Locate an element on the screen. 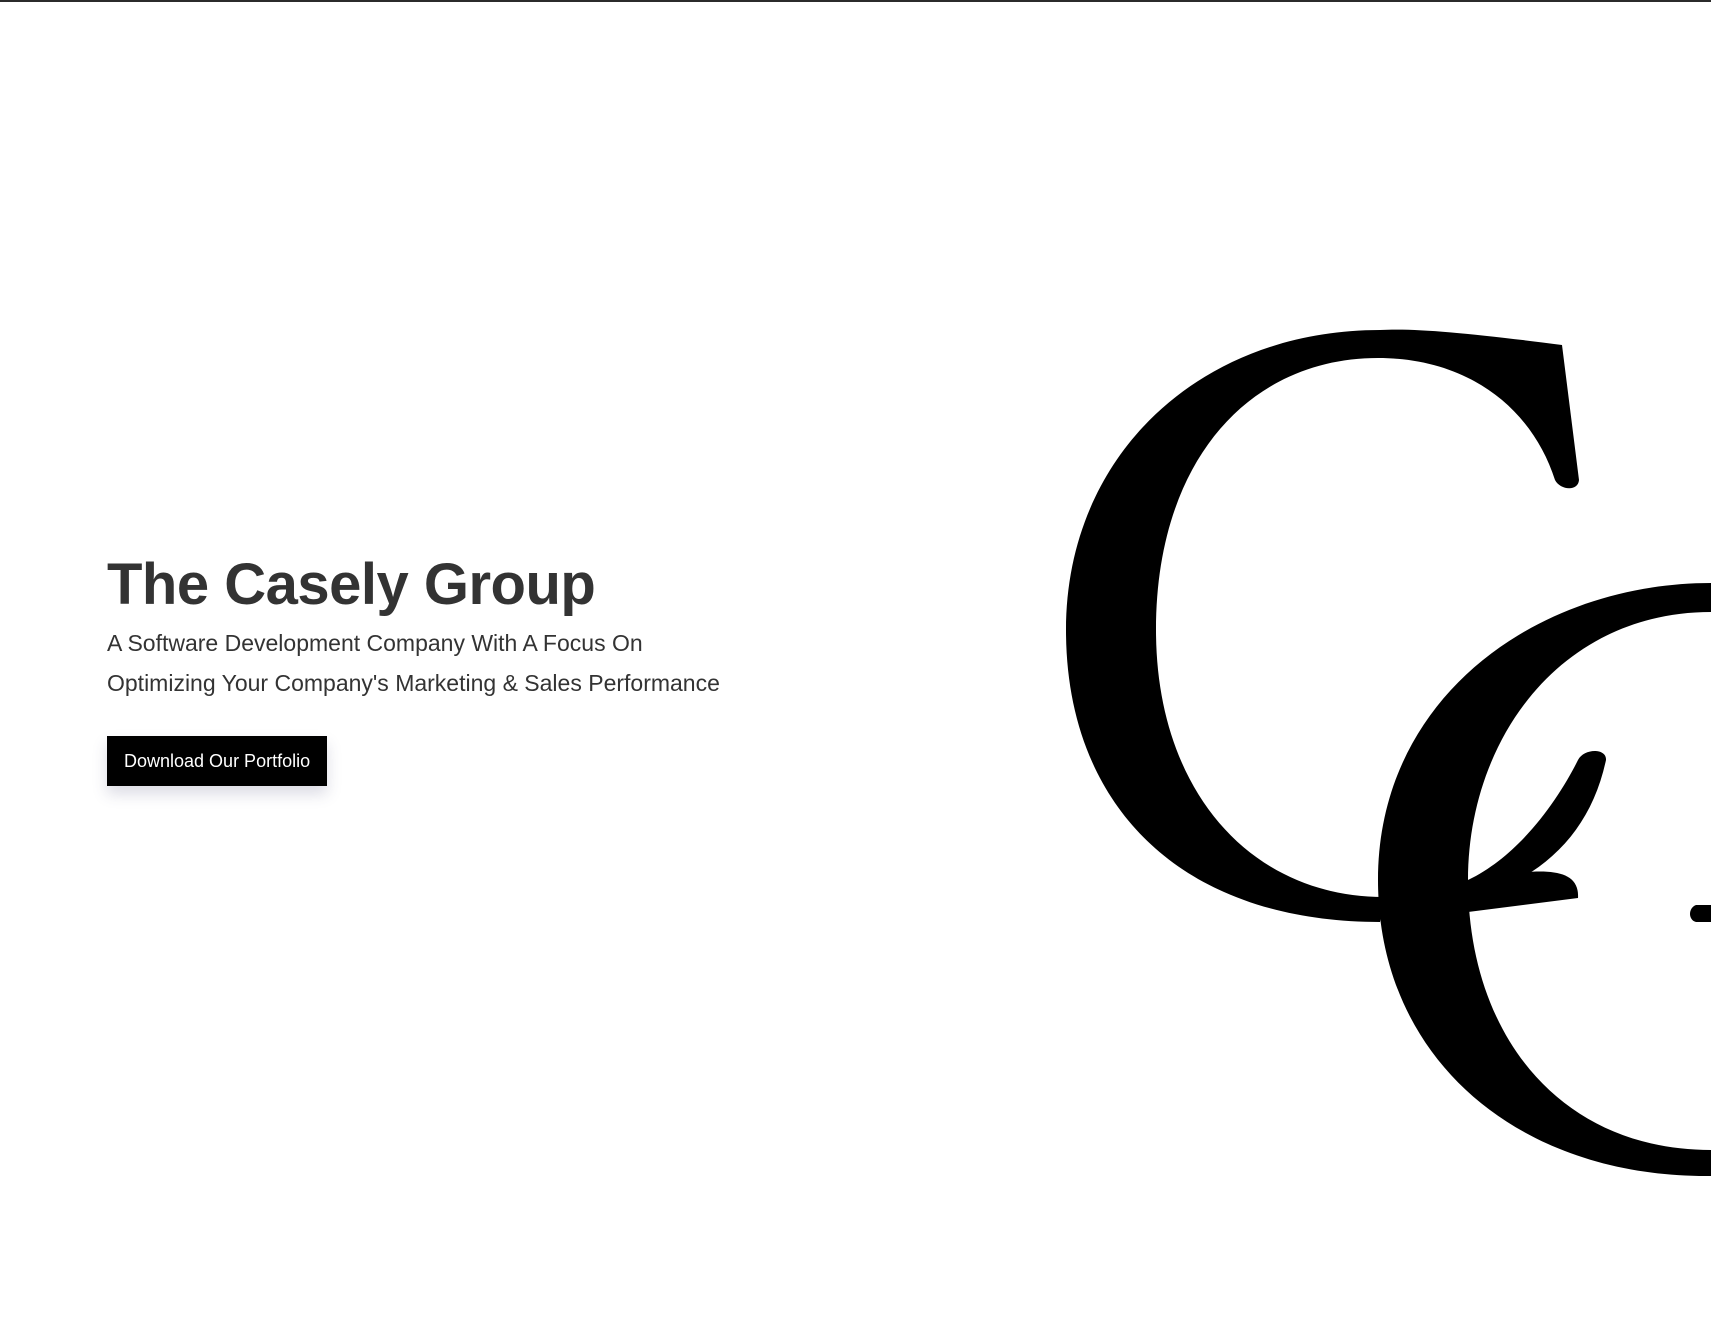 The height and width of the screenshot is (1331, 1711). logo-letter-g-bar is located at coordinates (1523, 891).